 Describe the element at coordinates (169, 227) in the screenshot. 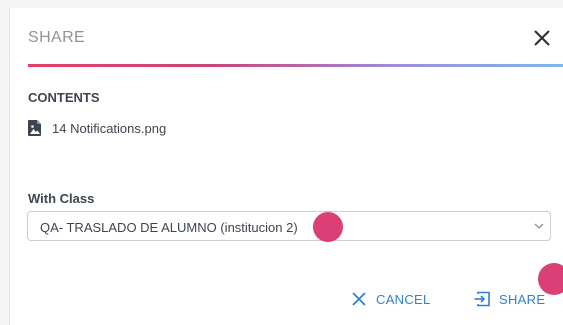

I see `class-select-value: QA- TRASLADO DE ALUMNO (institucion 2)` at that location.